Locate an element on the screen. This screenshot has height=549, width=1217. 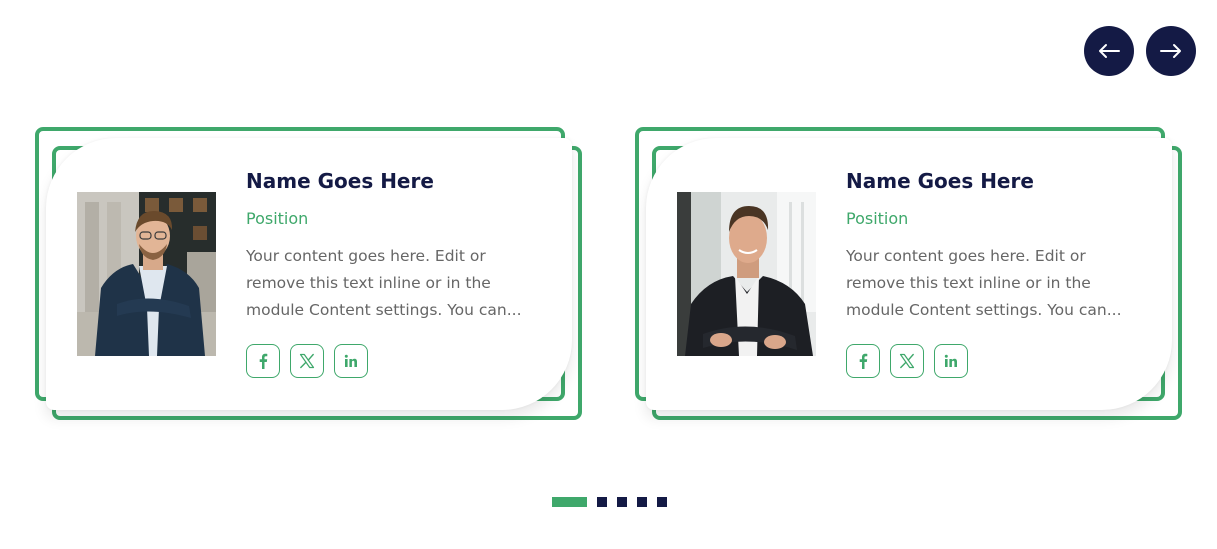
arrow-right-icon is located at coordinates (1170, 51).